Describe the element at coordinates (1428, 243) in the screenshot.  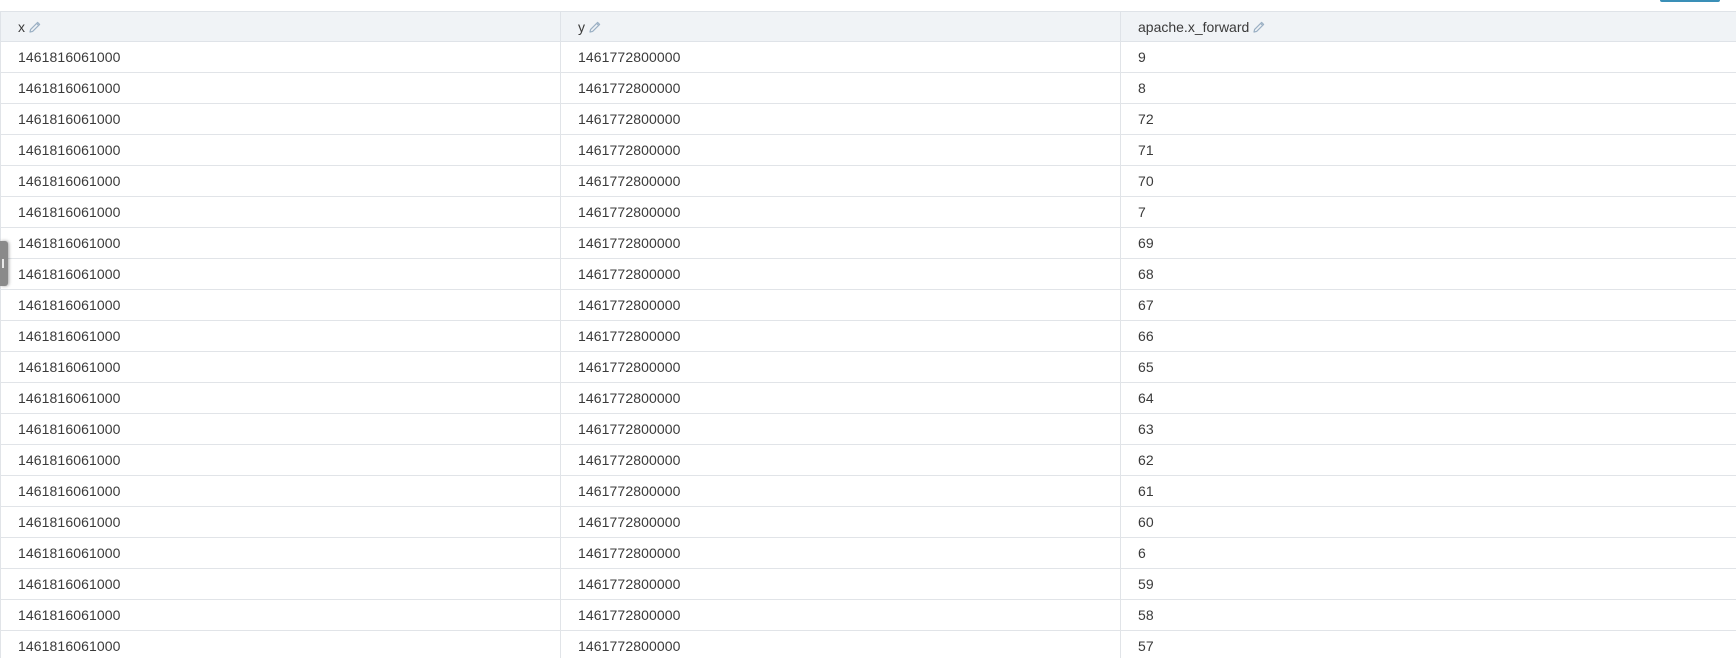
I see `cell-apache-x-forward: 69` at that location.